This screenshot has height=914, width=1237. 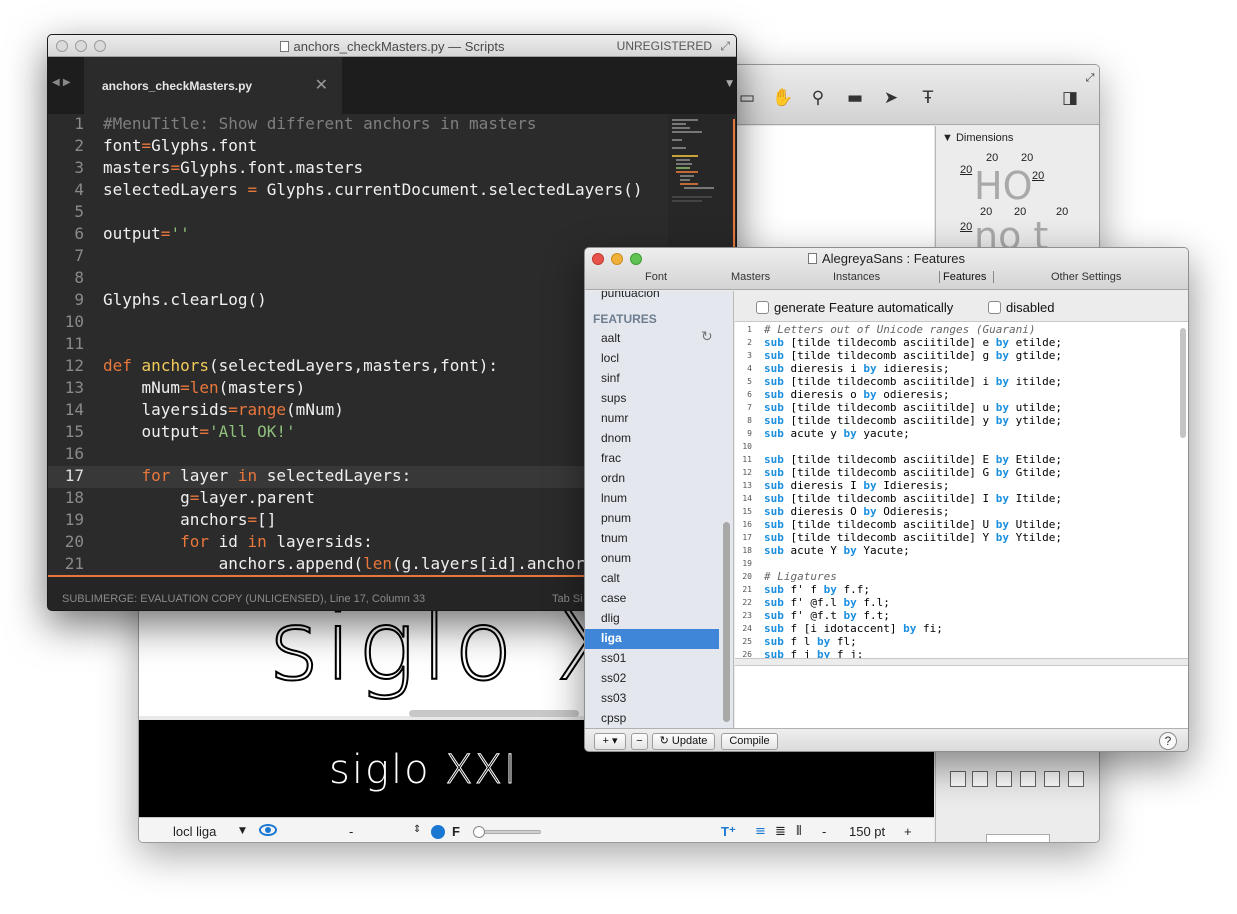 I want to click on feature-code-line: sub dieresis i by idieresis;, so click(x=856, y=368).